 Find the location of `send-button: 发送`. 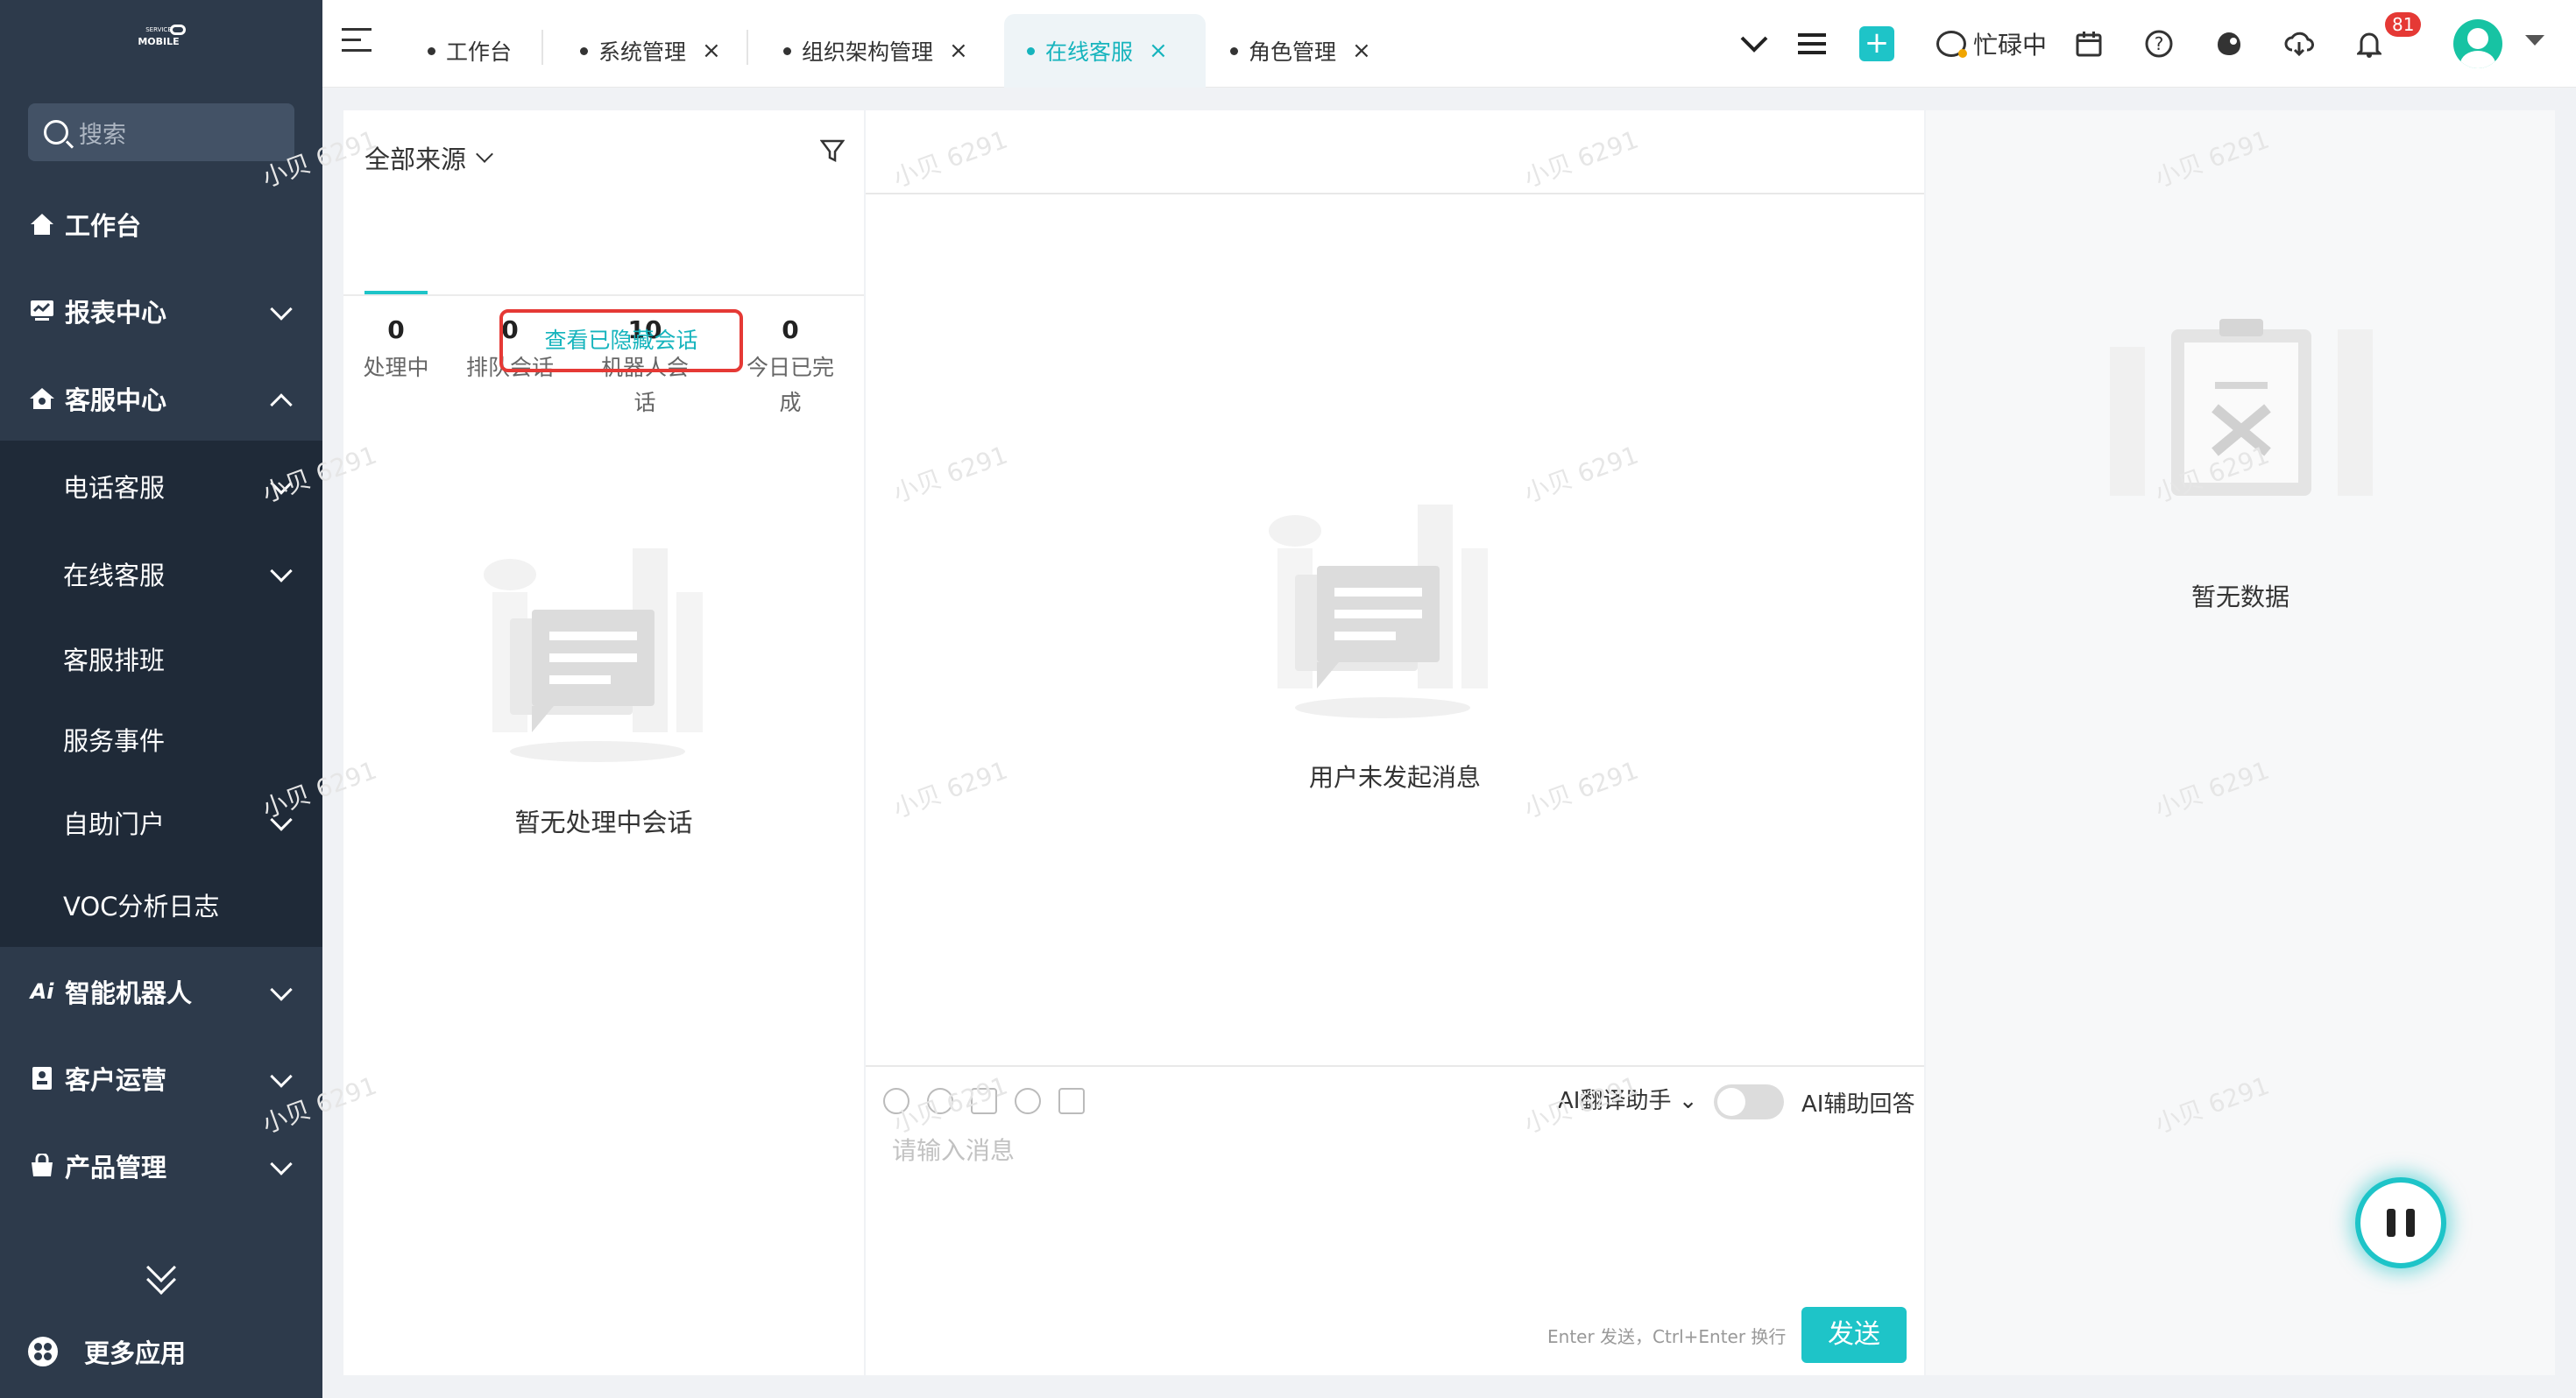

send-button: 发送 is located at coordinates (1854, 1335).